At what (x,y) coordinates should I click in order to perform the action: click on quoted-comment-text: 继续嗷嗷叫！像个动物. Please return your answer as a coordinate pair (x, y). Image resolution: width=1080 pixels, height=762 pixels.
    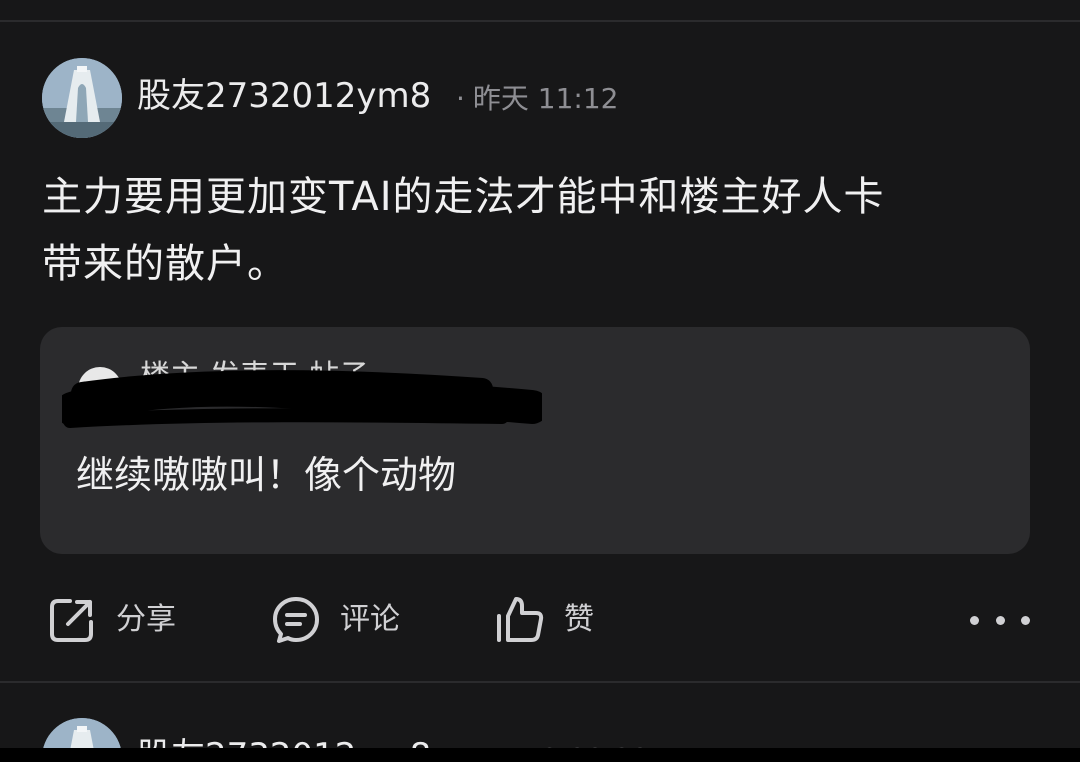
    Looking at the image, I should click on (266, 475).